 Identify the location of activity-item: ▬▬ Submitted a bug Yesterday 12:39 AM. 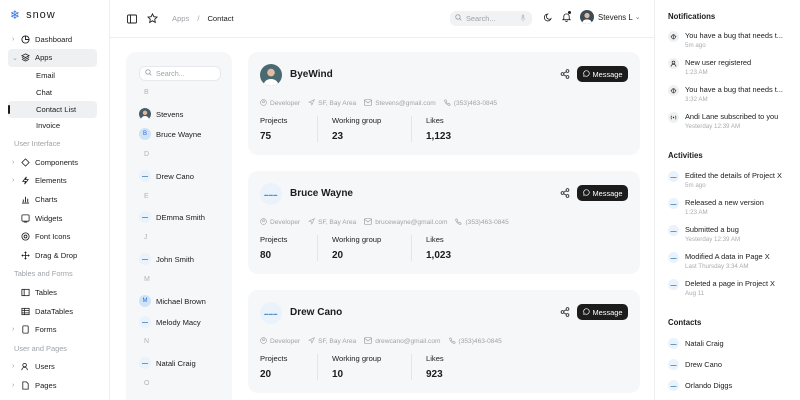
(704, 234).